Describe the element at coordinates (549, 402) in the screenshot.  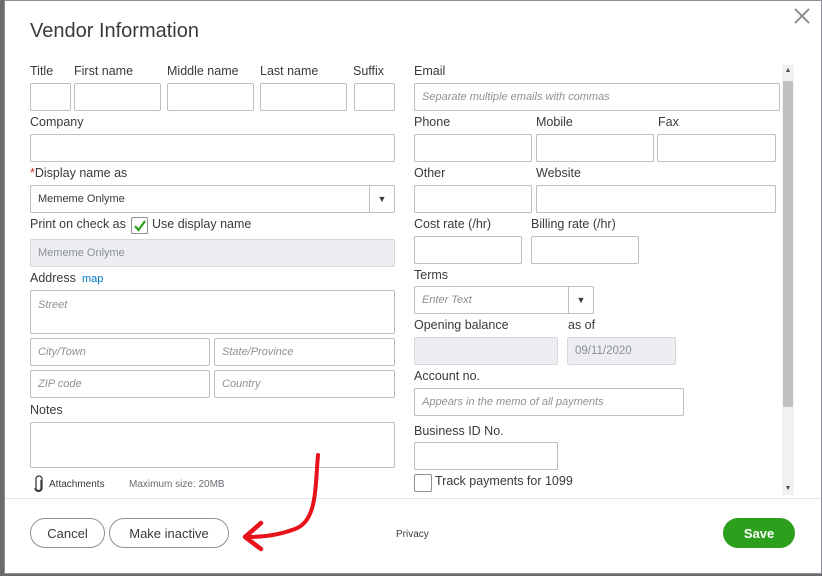
I see `account-no-input: Appears in the memo of all payments` at that location.